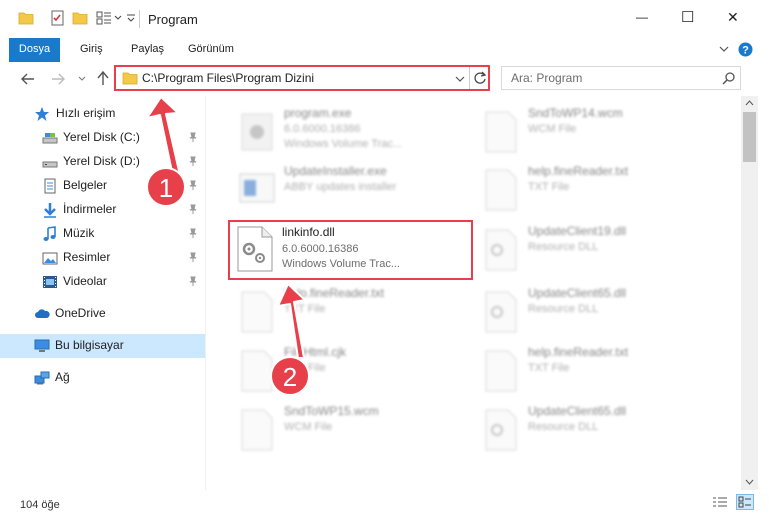 This screenshot has height=529, width=769. Describe the element at coordinates (102, 282) in the screenshot. I see `sidebar-item-videos: Videolar` at that location.